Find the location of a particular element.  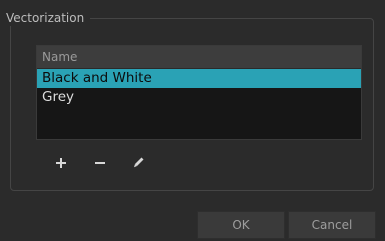

remove-button is located at coordinates (100, 163).